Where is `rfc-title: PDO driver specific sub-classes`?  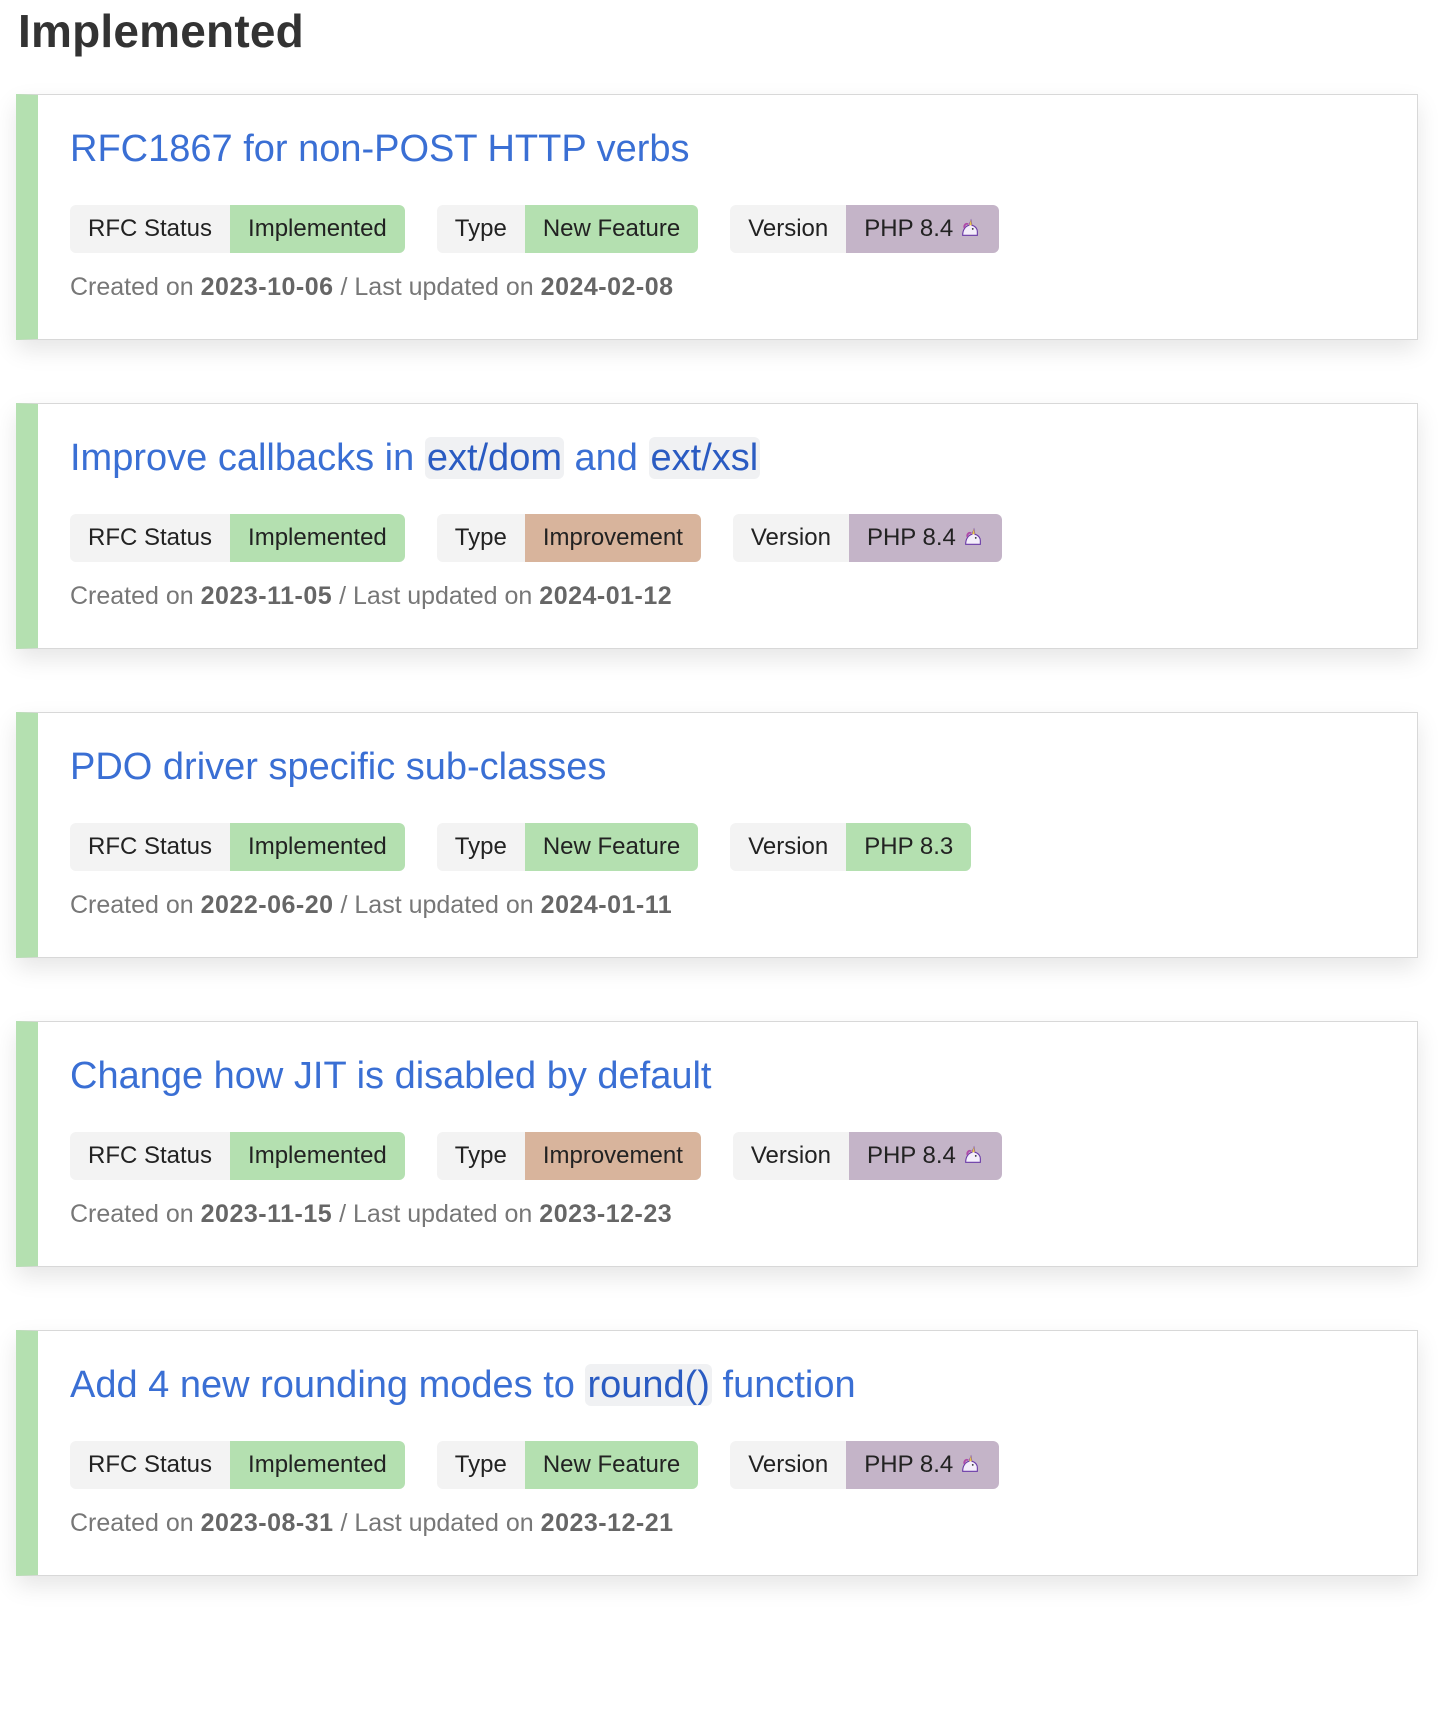
rfc-title: PDO driver specific sub-classes is located at coordinates (338, 767).